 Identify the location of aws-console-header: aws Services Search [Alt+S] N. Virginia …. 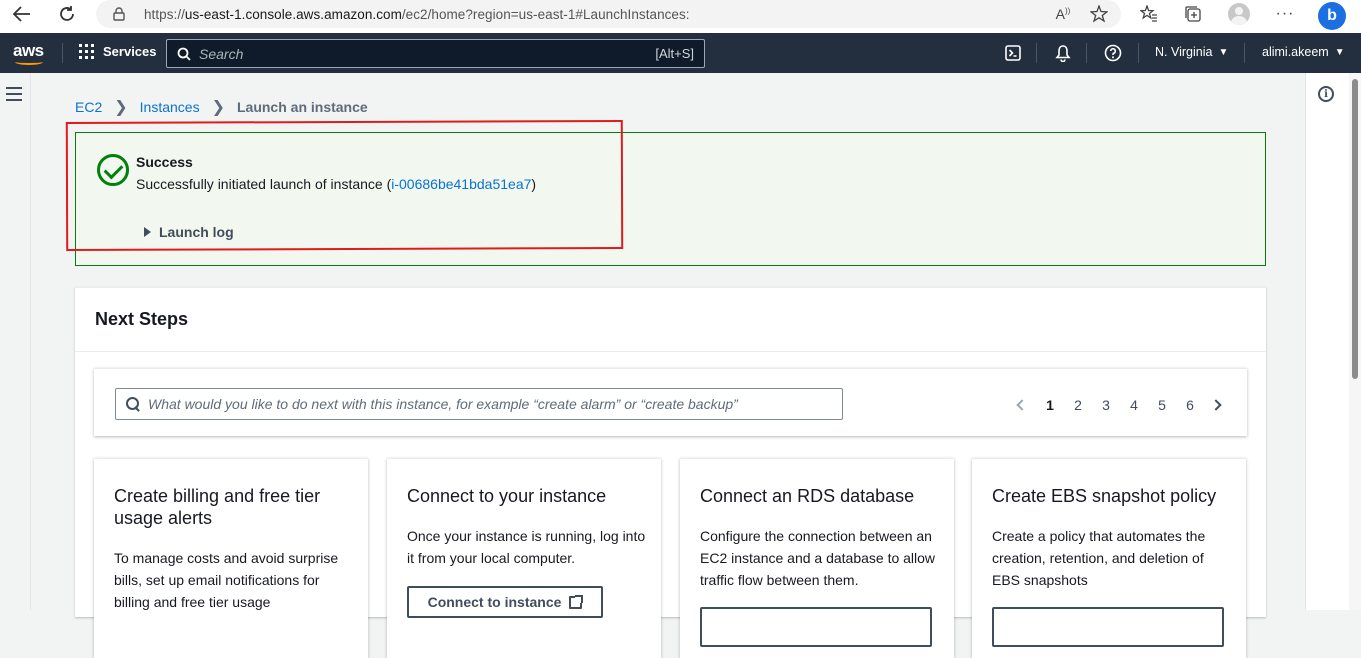
(680, 53).